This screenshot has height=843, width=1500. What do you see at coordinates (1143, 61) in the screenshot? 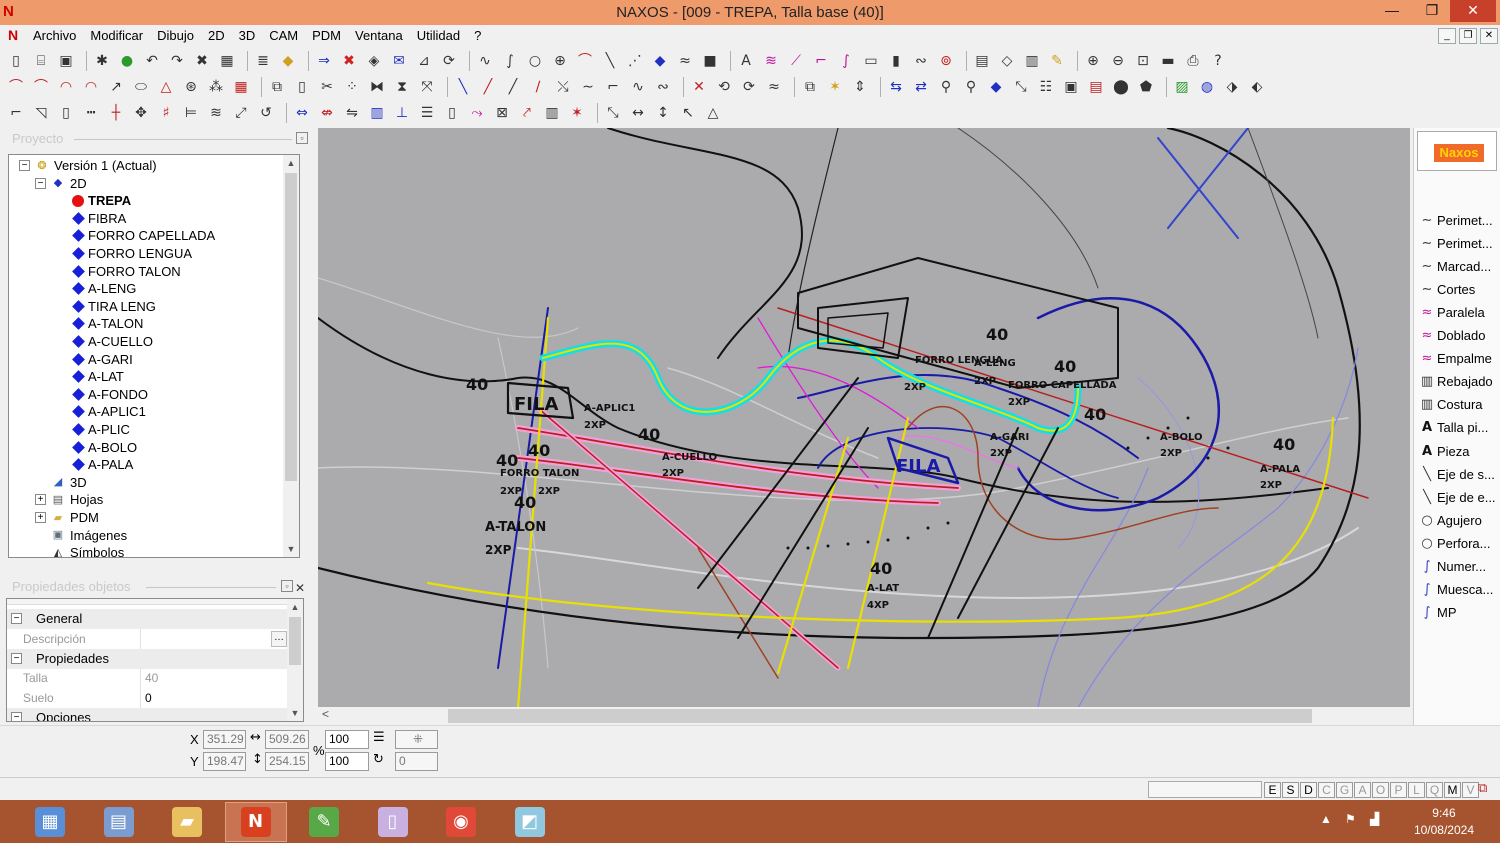
I see `zoom-fit-icon: ⊡` at bounding box center [1143, 61].